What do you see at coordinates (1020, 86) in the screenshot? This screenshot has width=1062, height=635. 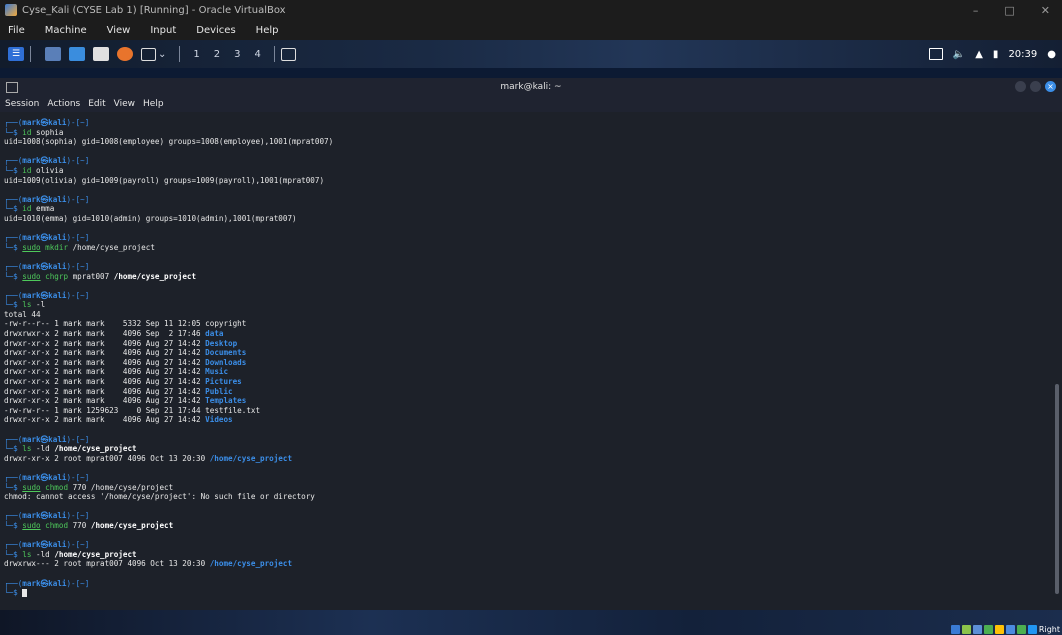 I see `terminal-minimize-button` at bounding box center [1020, 86].